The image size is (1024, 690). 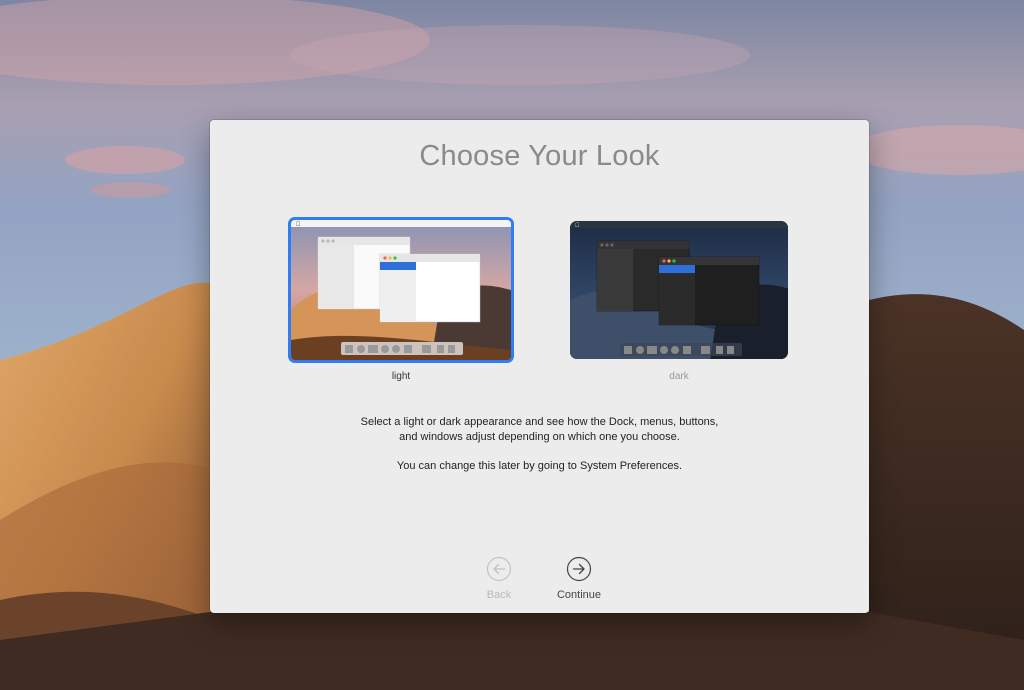 I want to click on arrow-left-circle-icon, so click(x=499, y=569).